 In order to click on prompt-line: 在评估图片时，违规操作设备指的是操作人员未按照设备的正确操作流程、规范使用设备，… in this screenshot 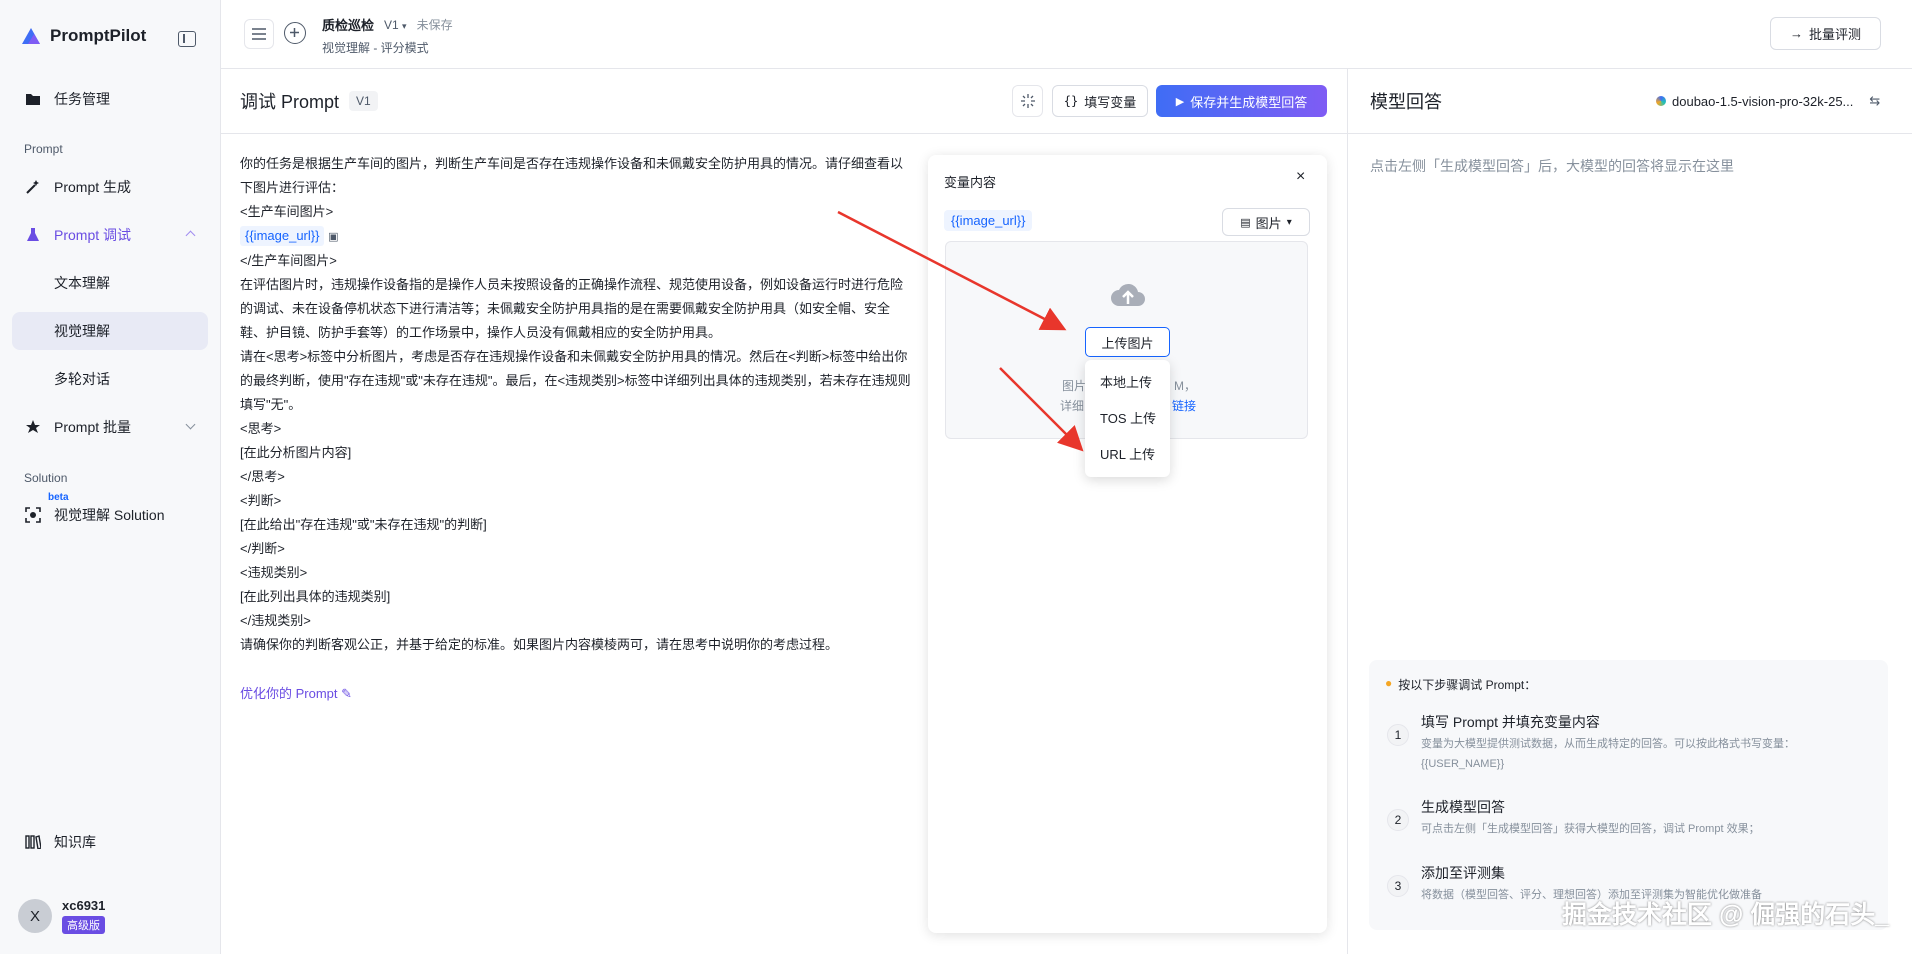, I will do `click(572, 308)`.